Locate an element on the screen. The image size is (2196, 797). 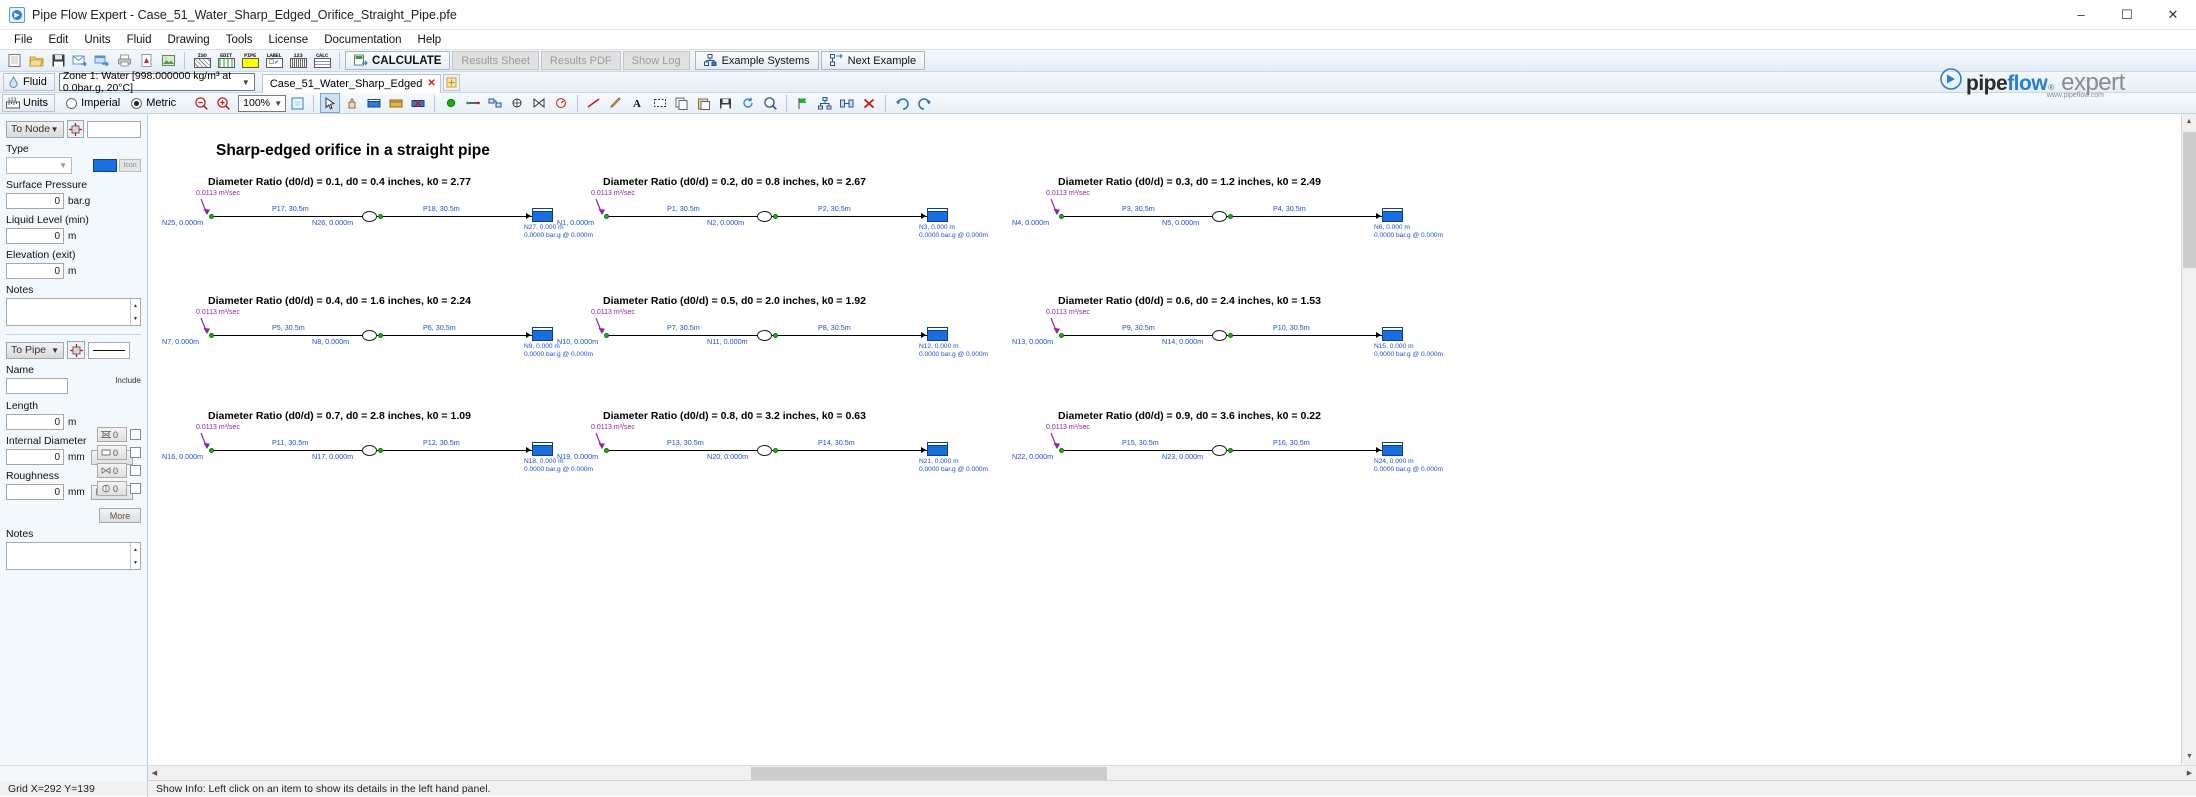
save-view-icon is located at coordinates (726, 103).